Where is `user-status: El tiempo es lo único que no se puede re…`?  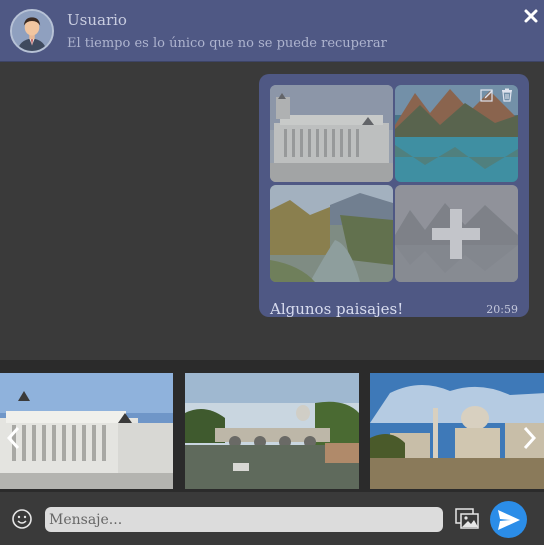
user-status: El tiempo es lo único que no se puede re… is located at coordinates (227, 43).